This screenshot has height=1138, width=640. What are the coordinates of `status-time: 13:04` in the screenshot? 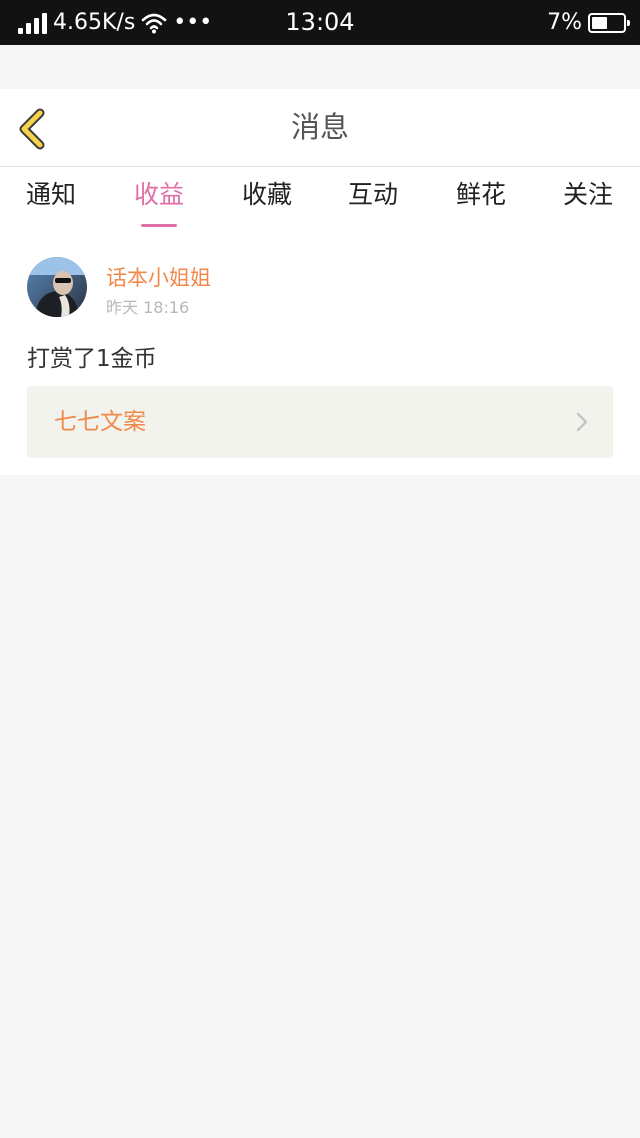 It's located at (320, 22).